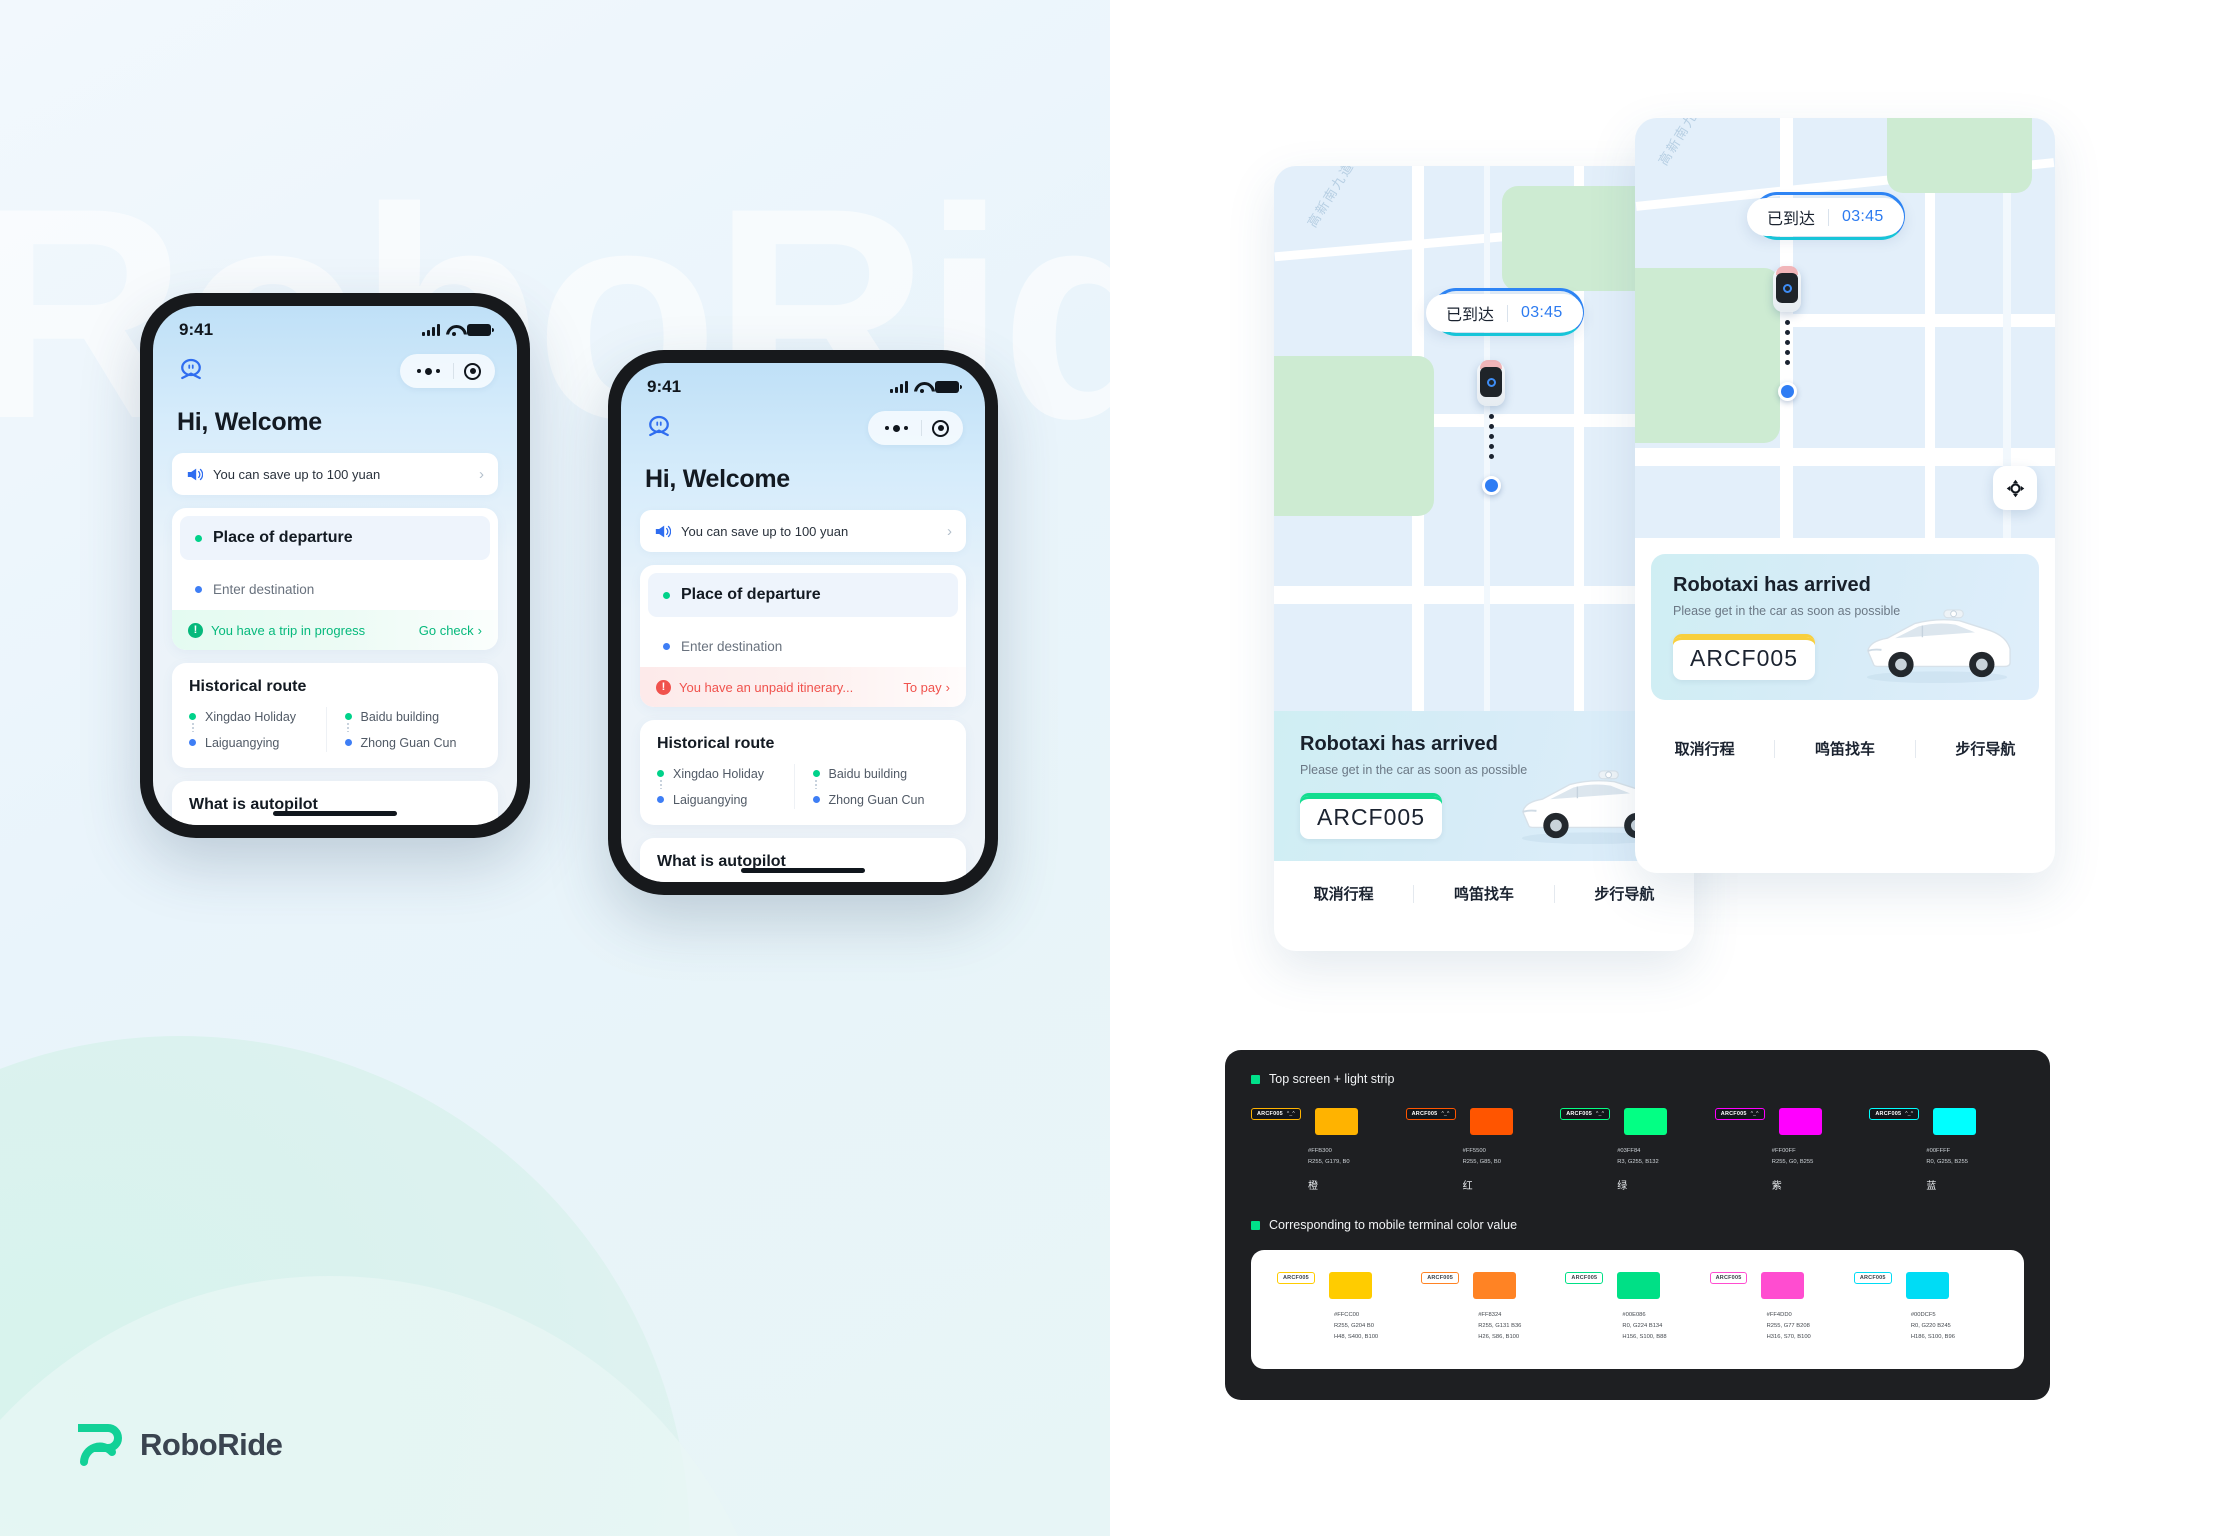 This screenshot has width=2217, height=1536. I want to click on alert-action: Go check ›, so click(450, 630).